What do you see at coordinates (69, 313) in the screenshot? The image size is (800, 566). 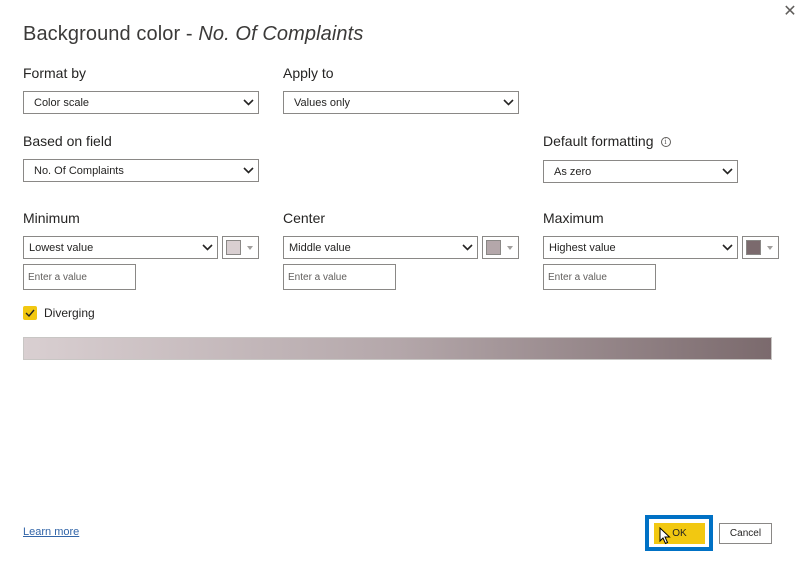 I see `diverging-label: Diverging` at bounding box center [69, 313].